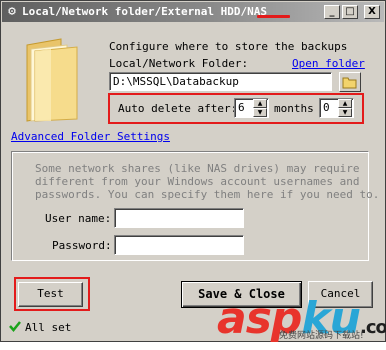 The height and width of the screenshot is (350, 386). What do you see at coordinates (332, 12) in the screenshot?
I see `minimize-button: _` at bounding box center [332, 12].